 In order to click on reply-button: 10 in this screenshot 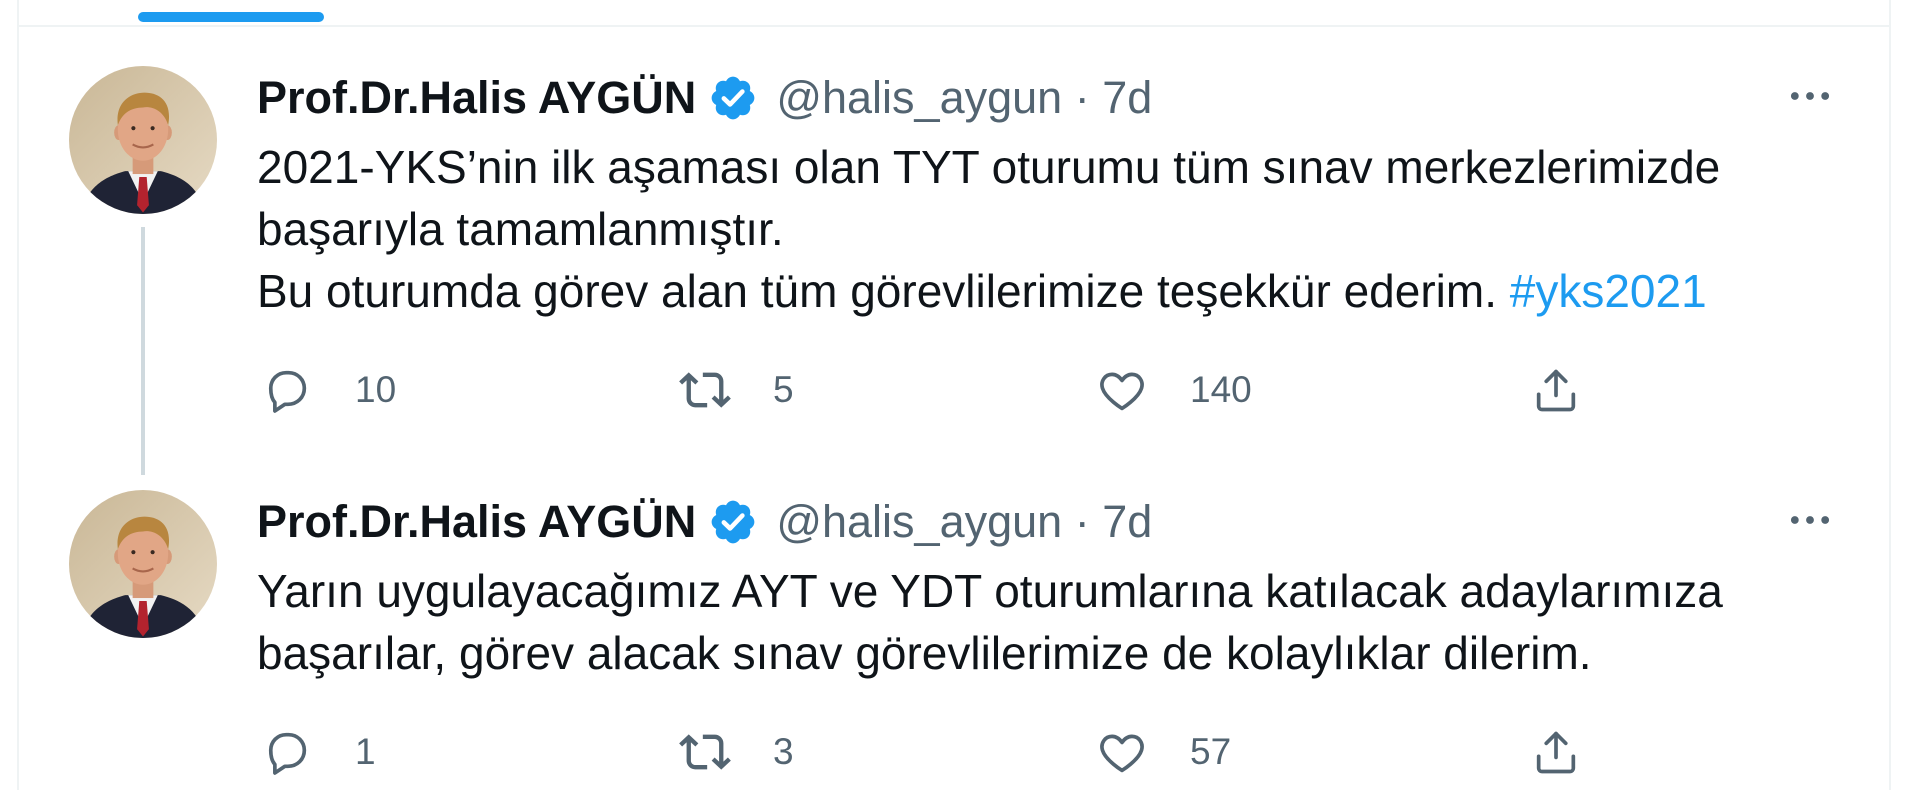, I will do `click(328, 390)`.